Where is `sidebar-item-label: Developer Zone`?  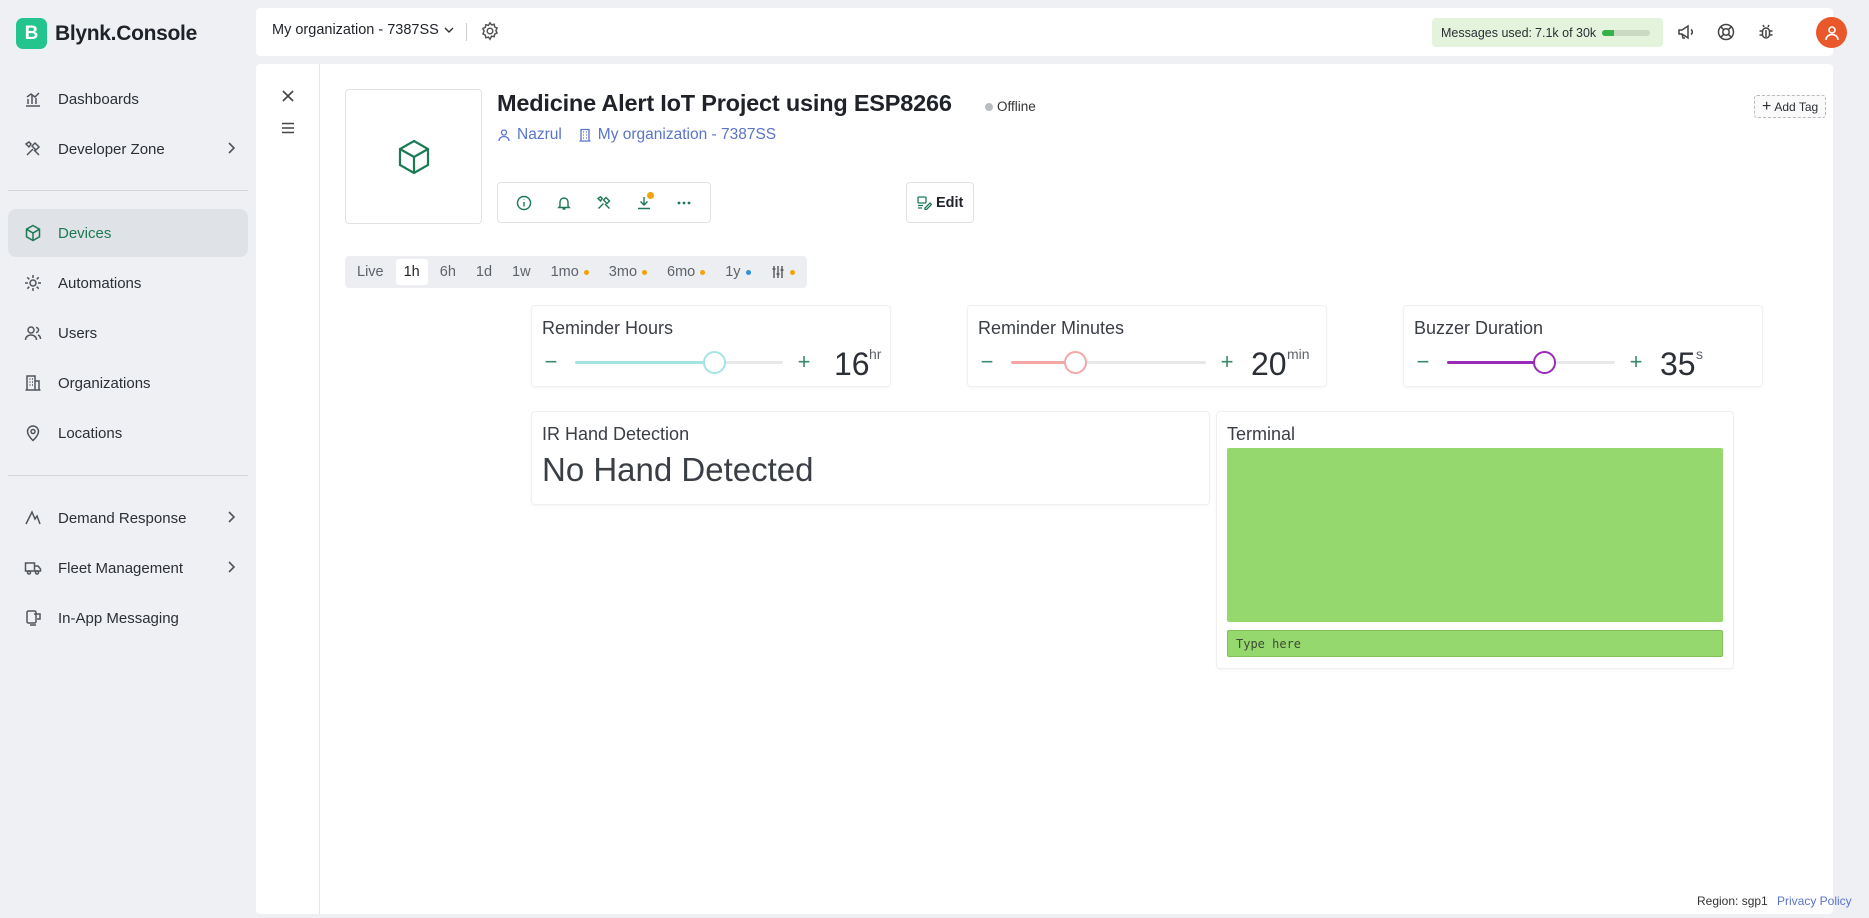 sidebar-item-label: Developer Zone is located at coordinates (111, 149).